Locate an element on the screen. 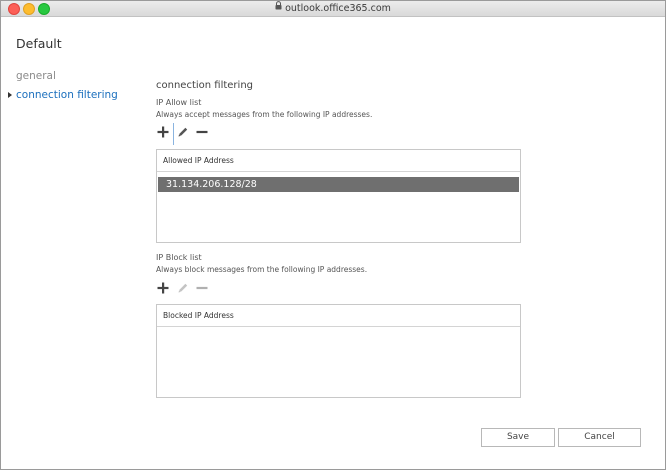  save-button: Save is located at coordinates (518, 437).